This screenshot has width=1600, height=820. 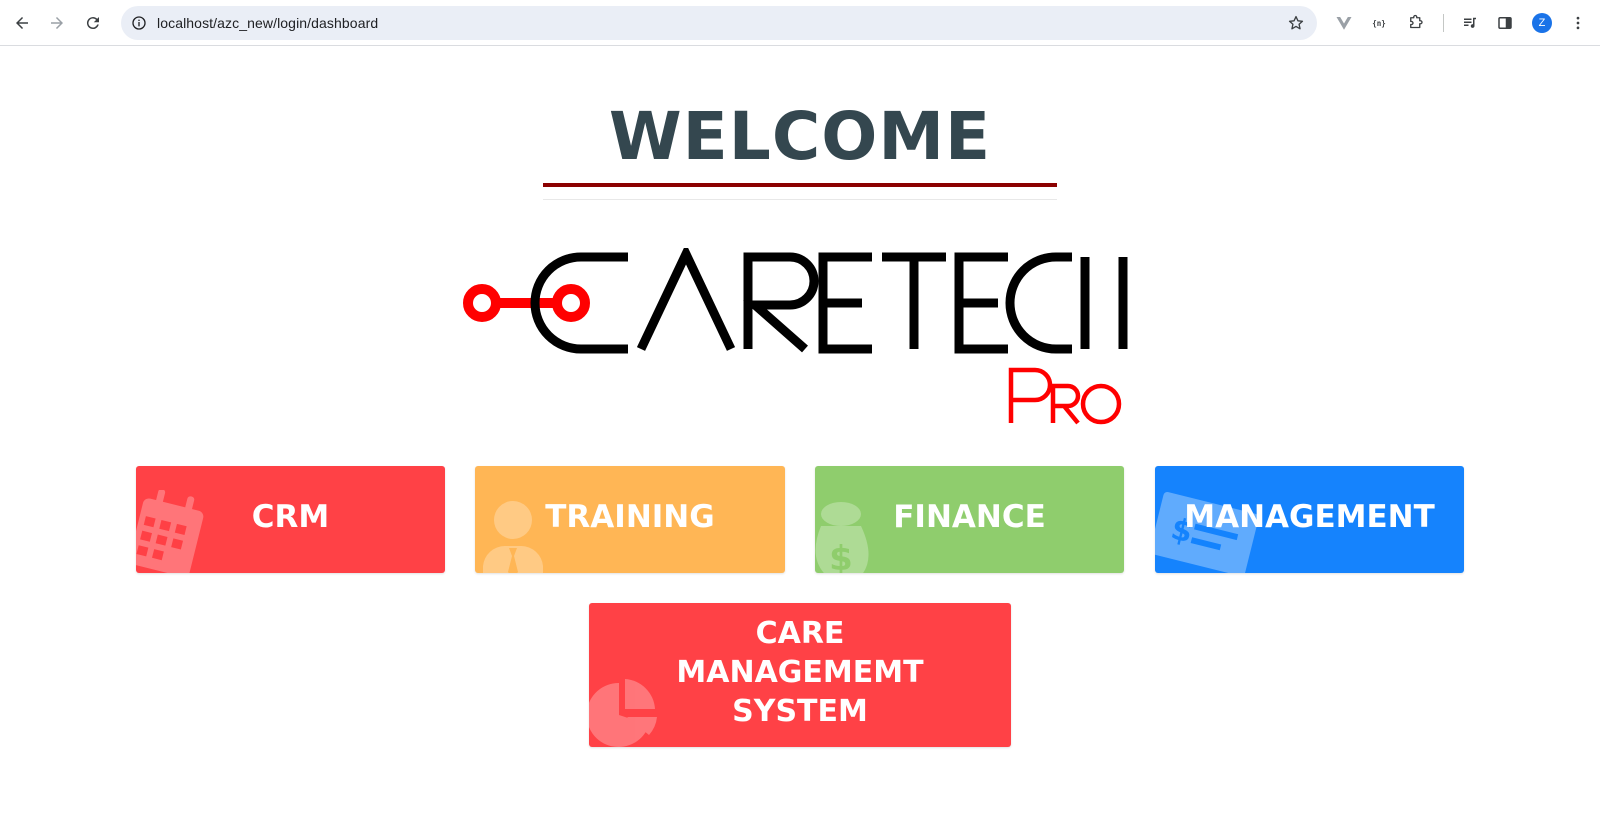 I want to click on kebab-menu-icon, so click(x=1578, y=23).